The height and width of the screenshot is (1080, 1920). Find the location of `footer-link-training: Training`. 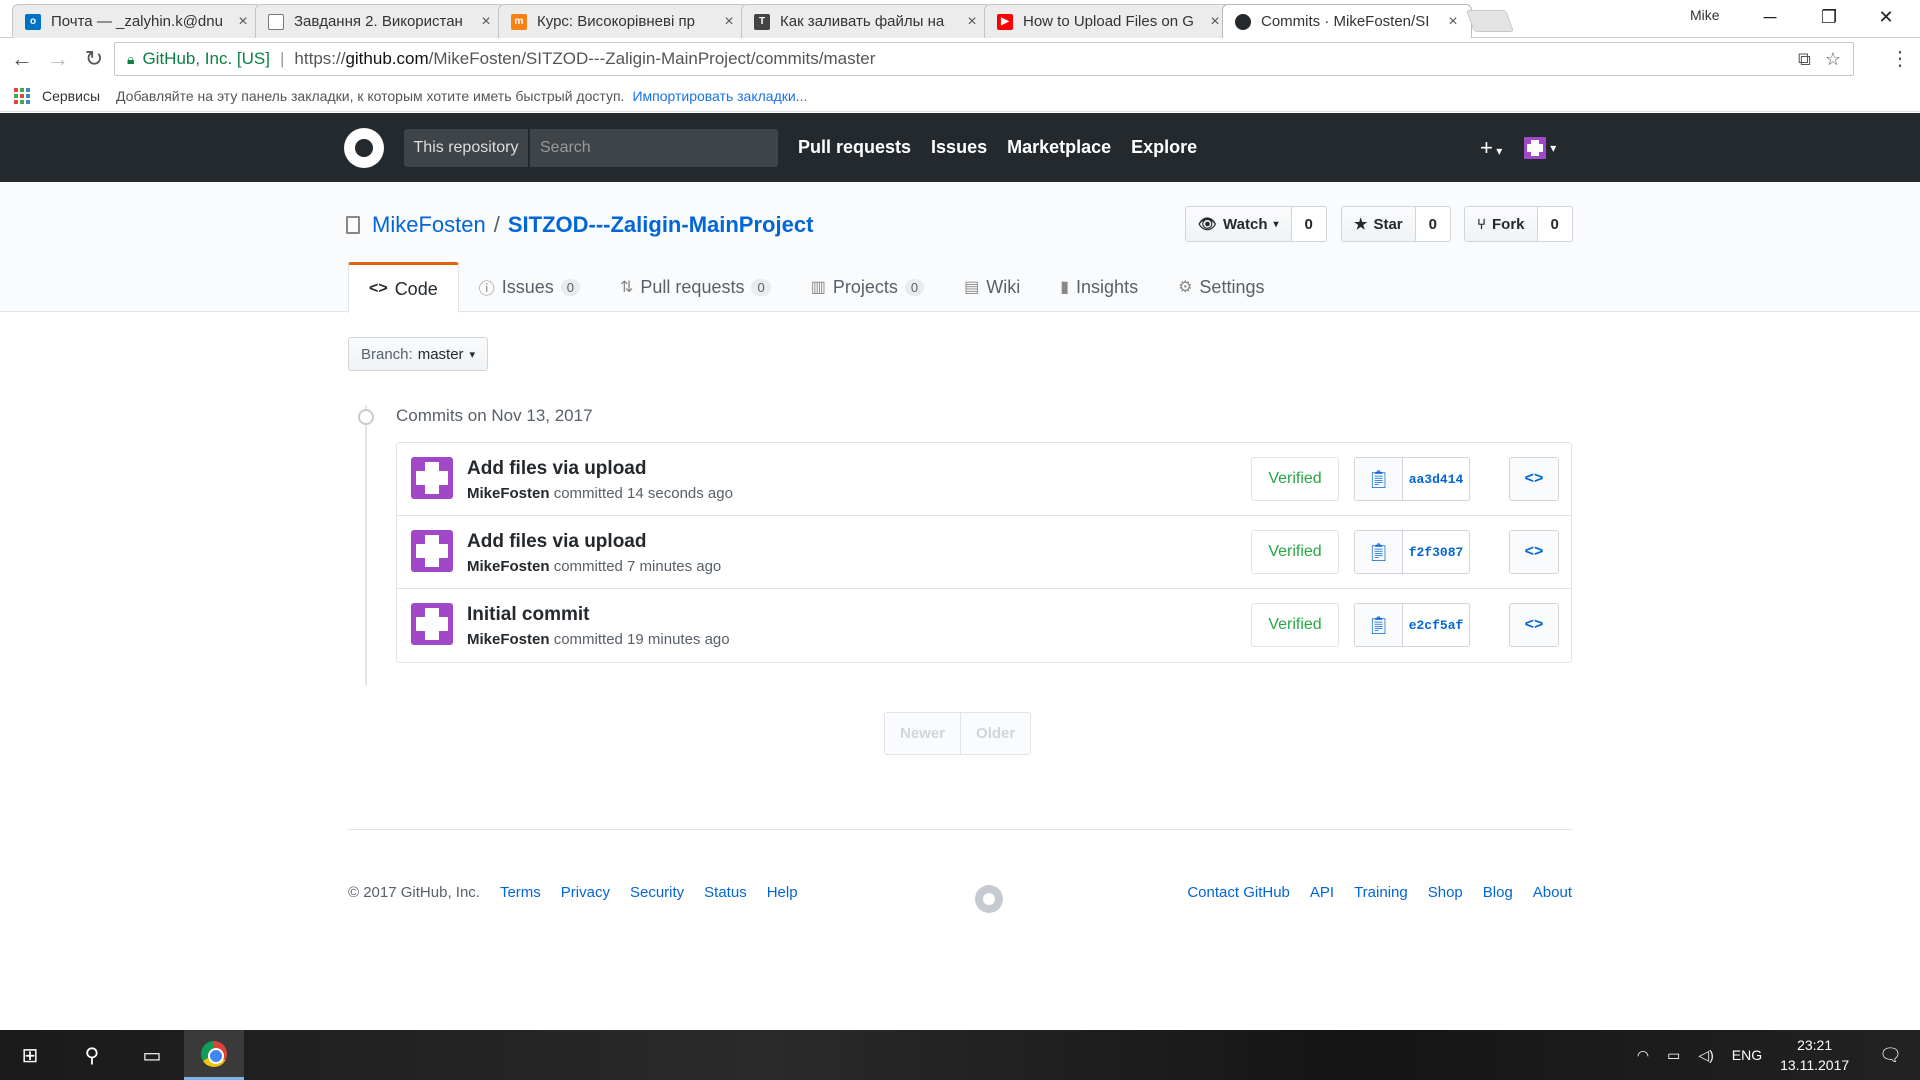

footer-link-training: Training is located at coordinates (1381, 892).